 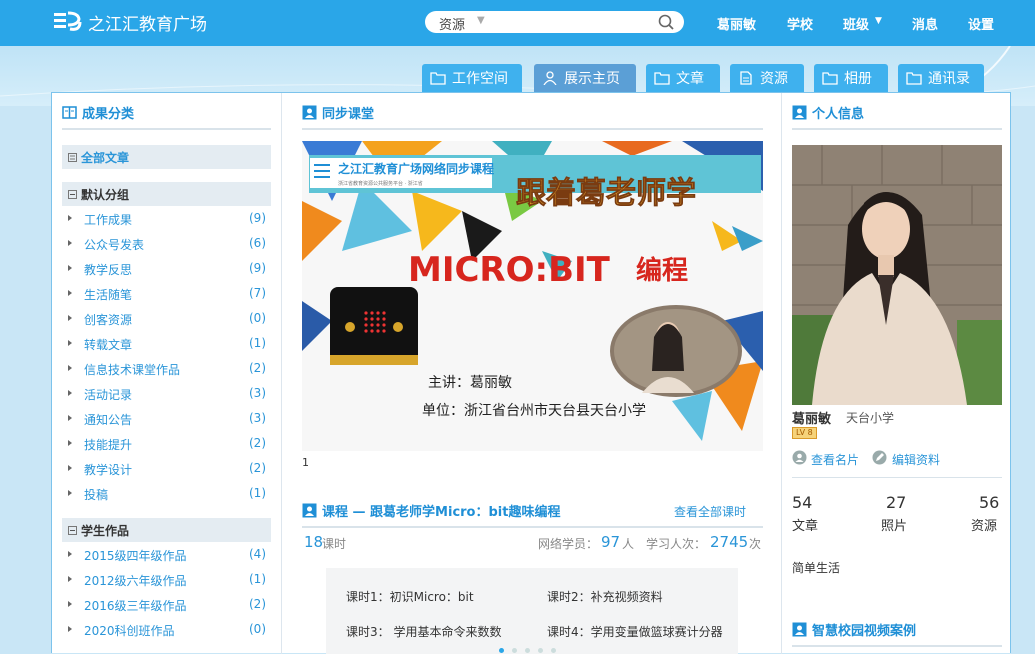 What do you see at coordinates (854, 629) in the screenshot?
I see `video-cases-title: 智慧校园视频案例` at bounding box center [854, 629].